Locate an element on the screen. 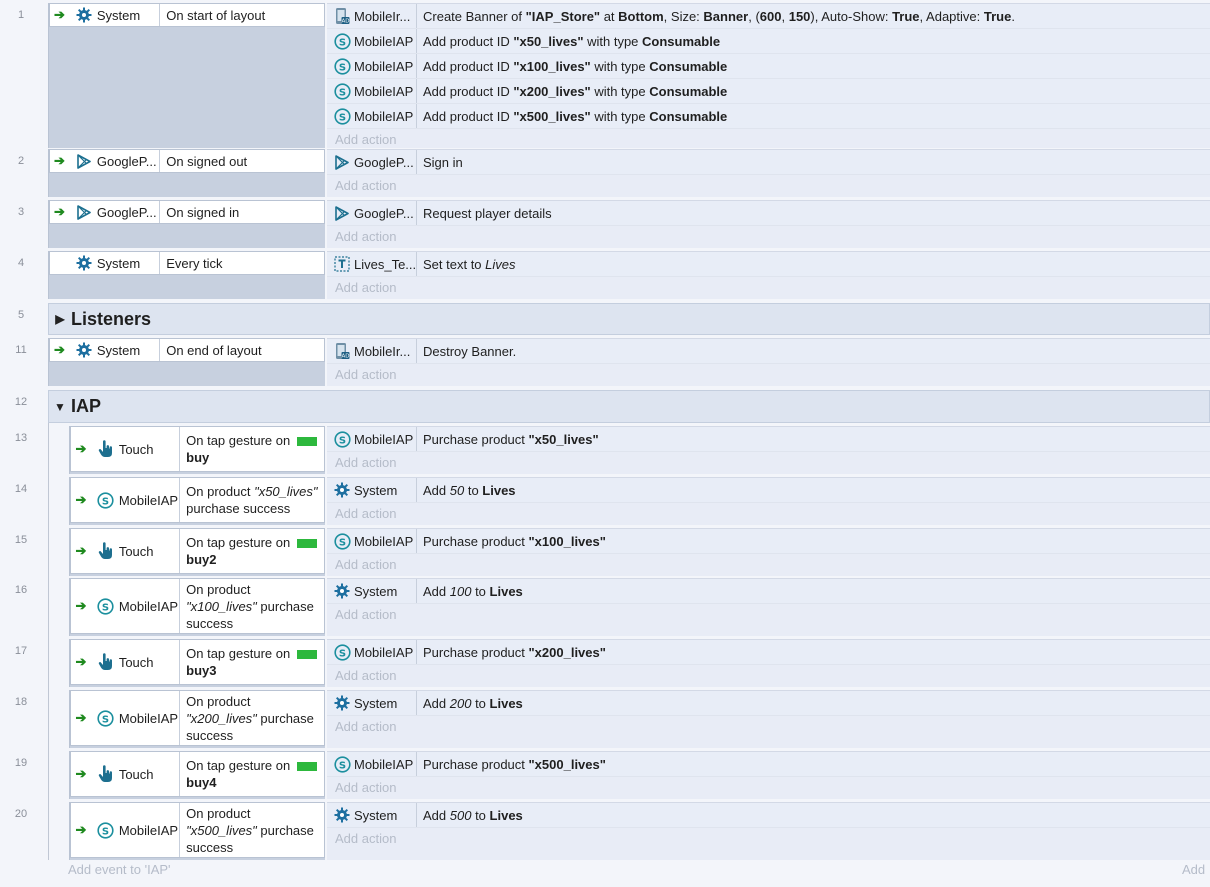 The height and width of the screenshot is (887, 1210). condition-row: ➔ GoogleP... On signed in is located at coordinates (187, 212).